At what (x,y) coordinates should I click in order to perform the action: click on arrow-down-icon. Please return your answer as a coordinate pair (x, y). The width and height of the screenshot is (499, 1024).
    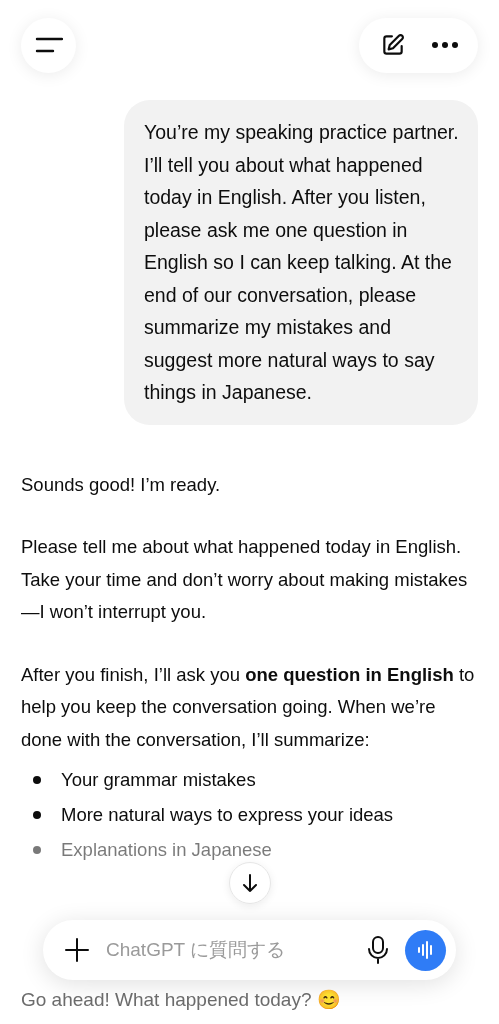
    Looking at the image, I should click on (250, 883).